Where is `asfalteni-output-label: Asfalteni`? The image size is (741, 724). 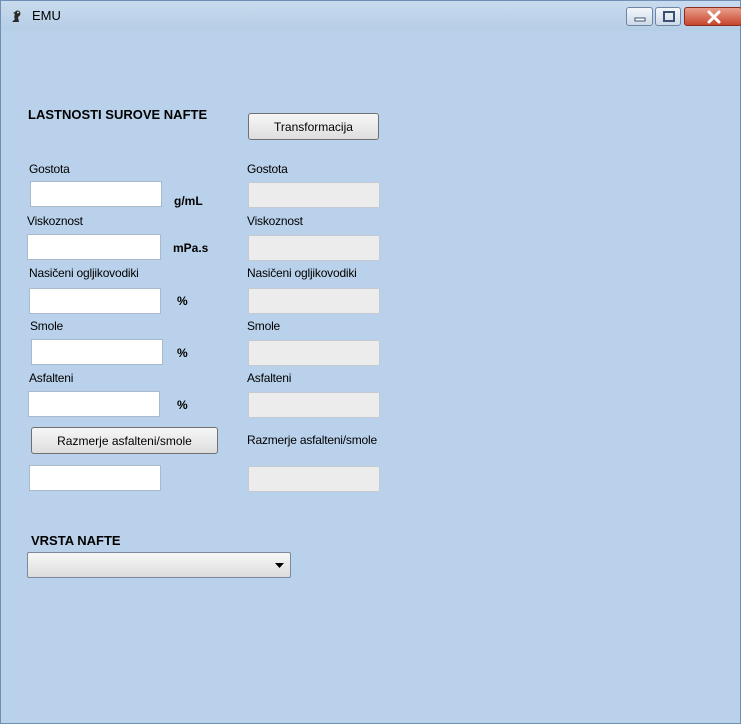
asfalteni-output-label: Asfalteni is located at coordinates (269, 378).